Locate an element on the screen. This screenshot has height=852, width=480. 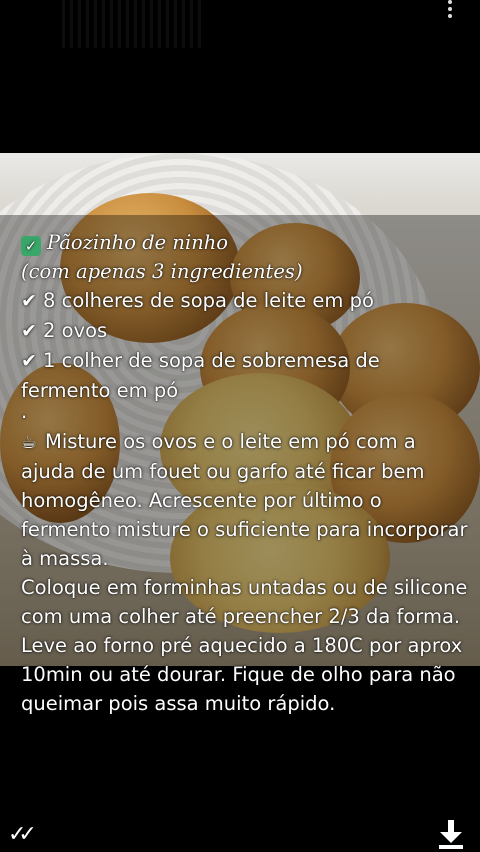
instruction-line: à massa. is located at coordinates (65, 558).